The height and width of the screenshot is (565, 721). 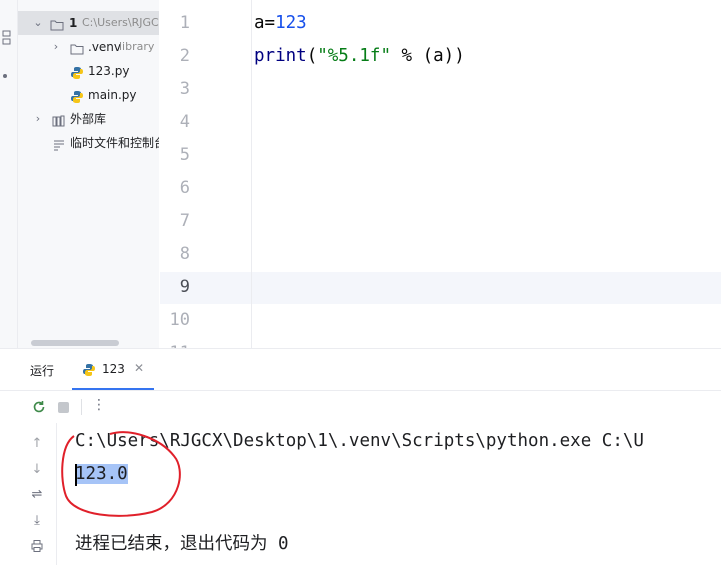 I want to click on tree-item-file: main.py, so click(x=88, y=95).